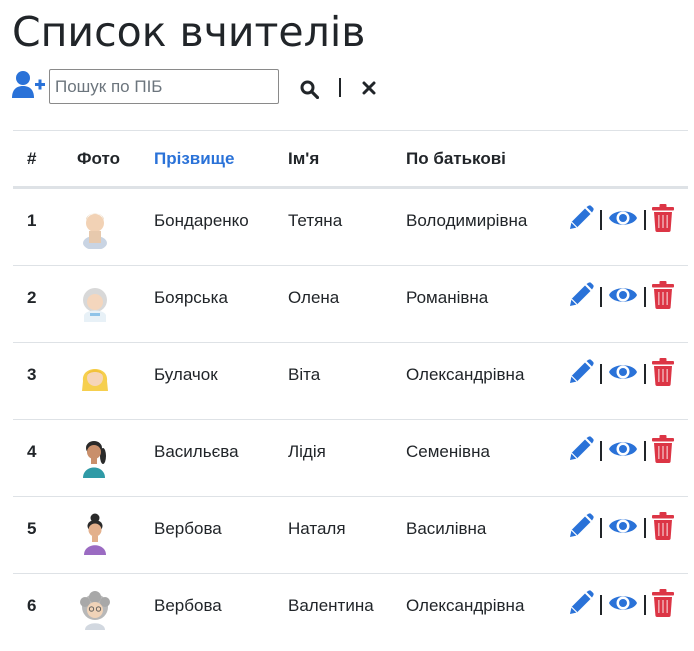 Image resolution: width=694 pixels, height=651 pixels. I want to click on row-number: 1, so click(32, 220).